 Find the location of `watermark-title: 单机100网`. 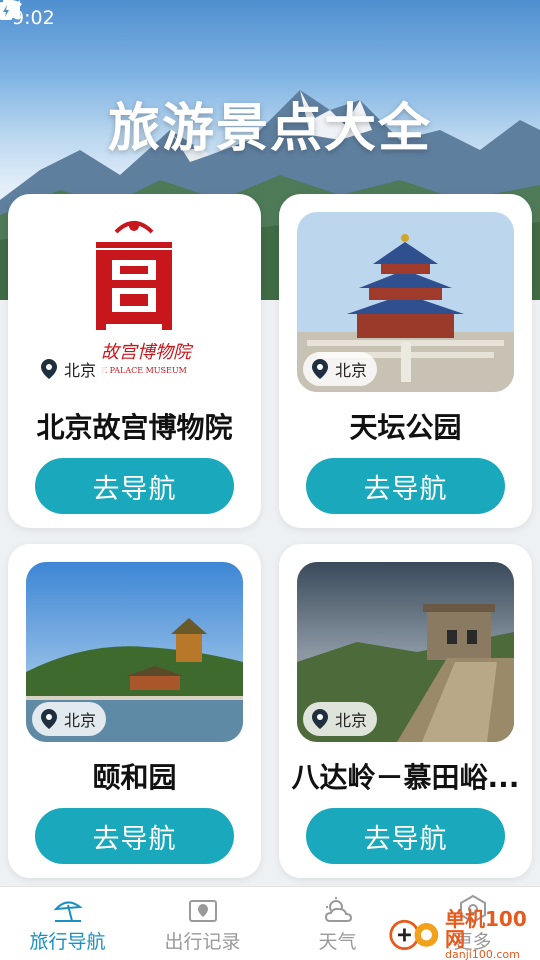

watermark-title: 单机100网 is located at coordinates (486, 928).